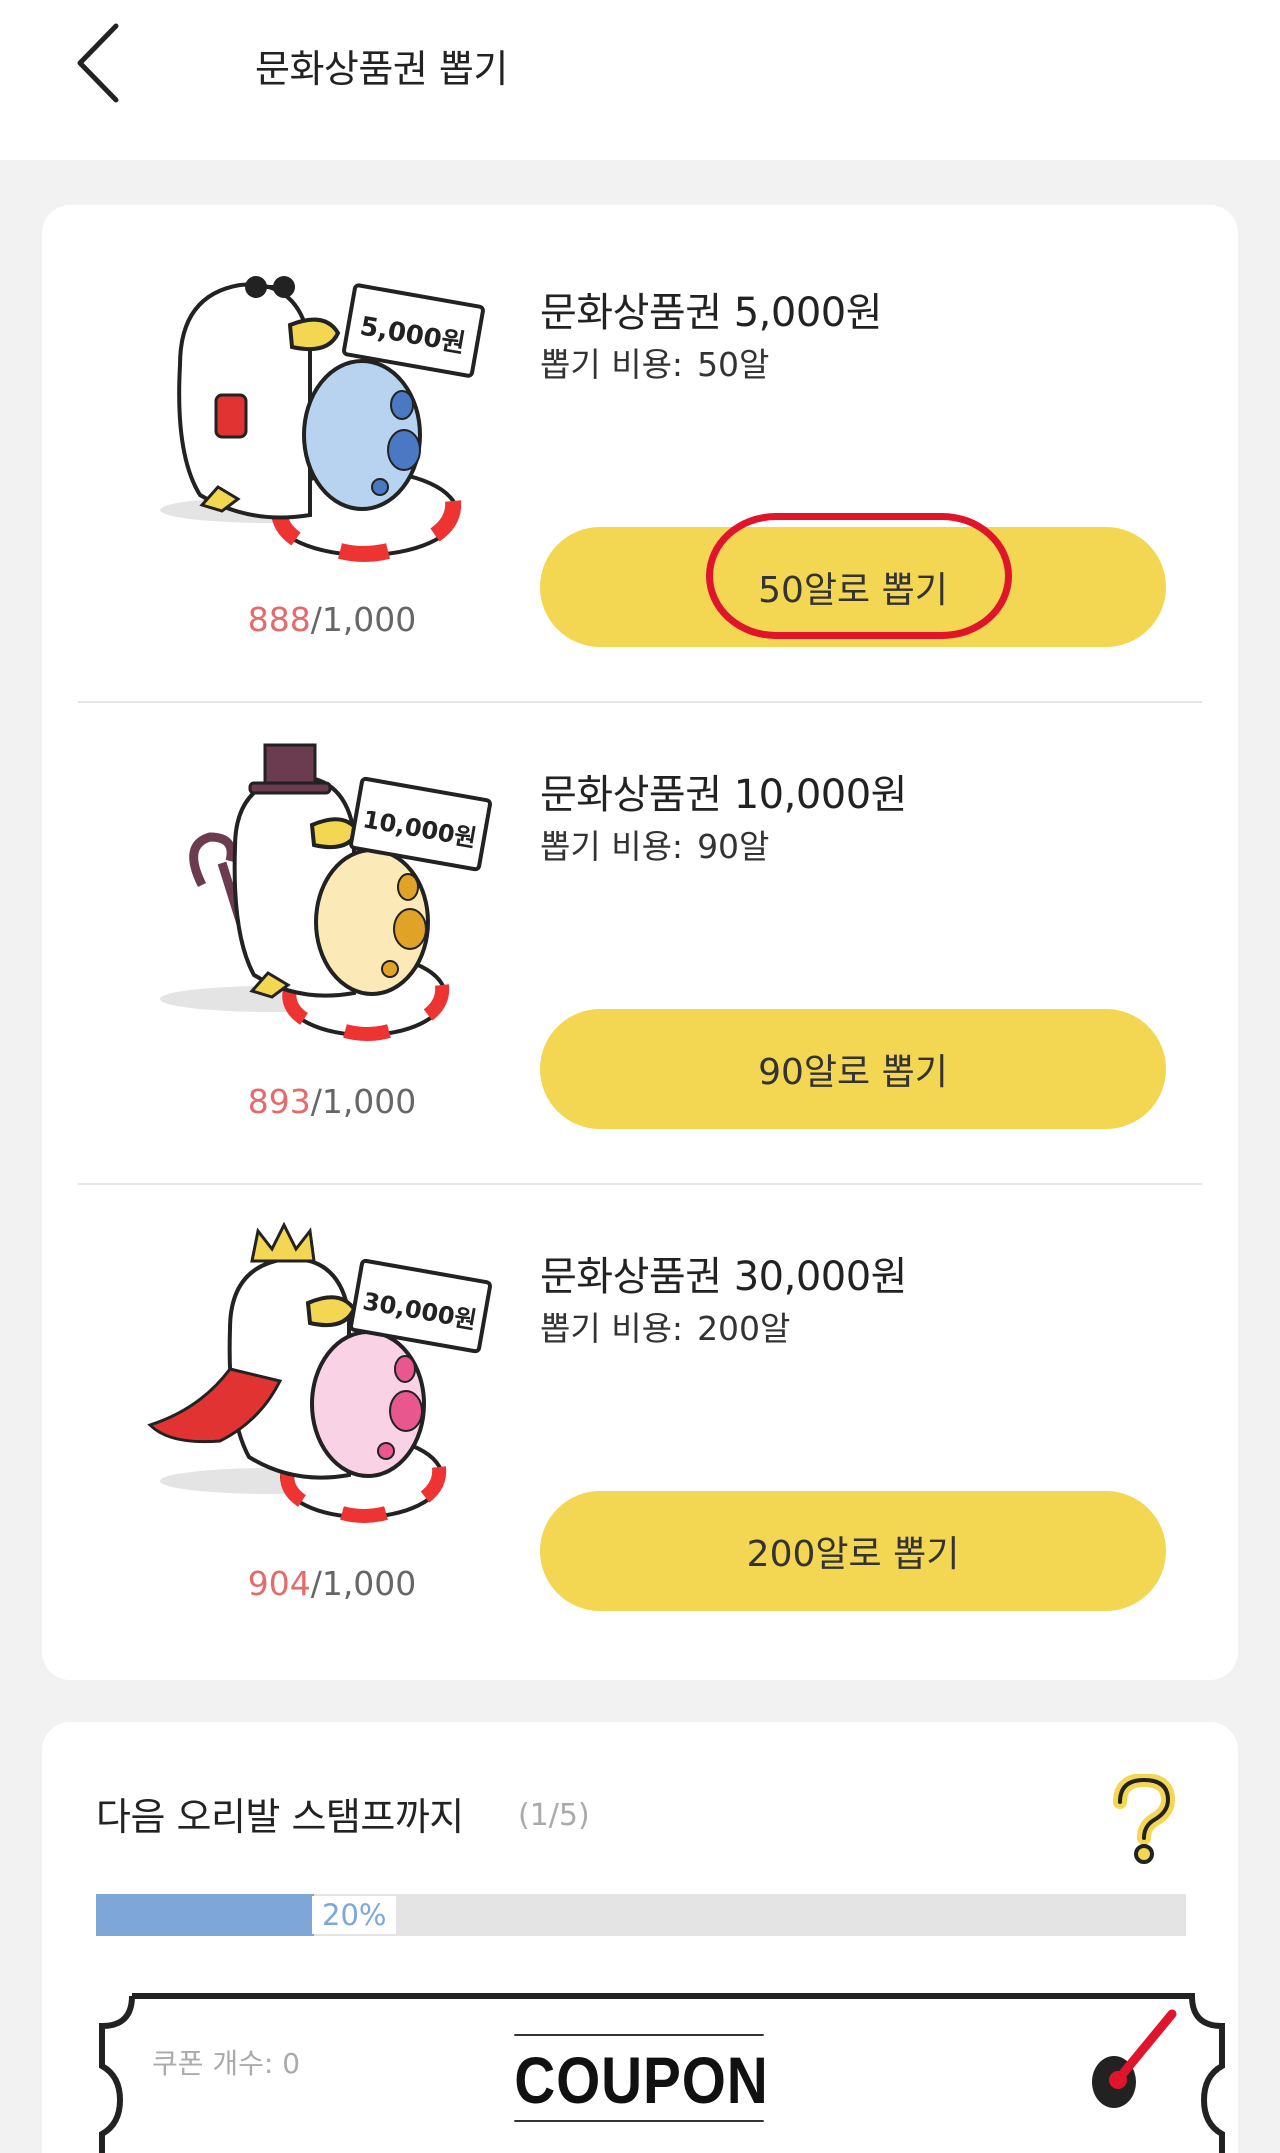 The image size is (1280, 2153). I want to click on stock-remaining: 904, so click(279, 1583).